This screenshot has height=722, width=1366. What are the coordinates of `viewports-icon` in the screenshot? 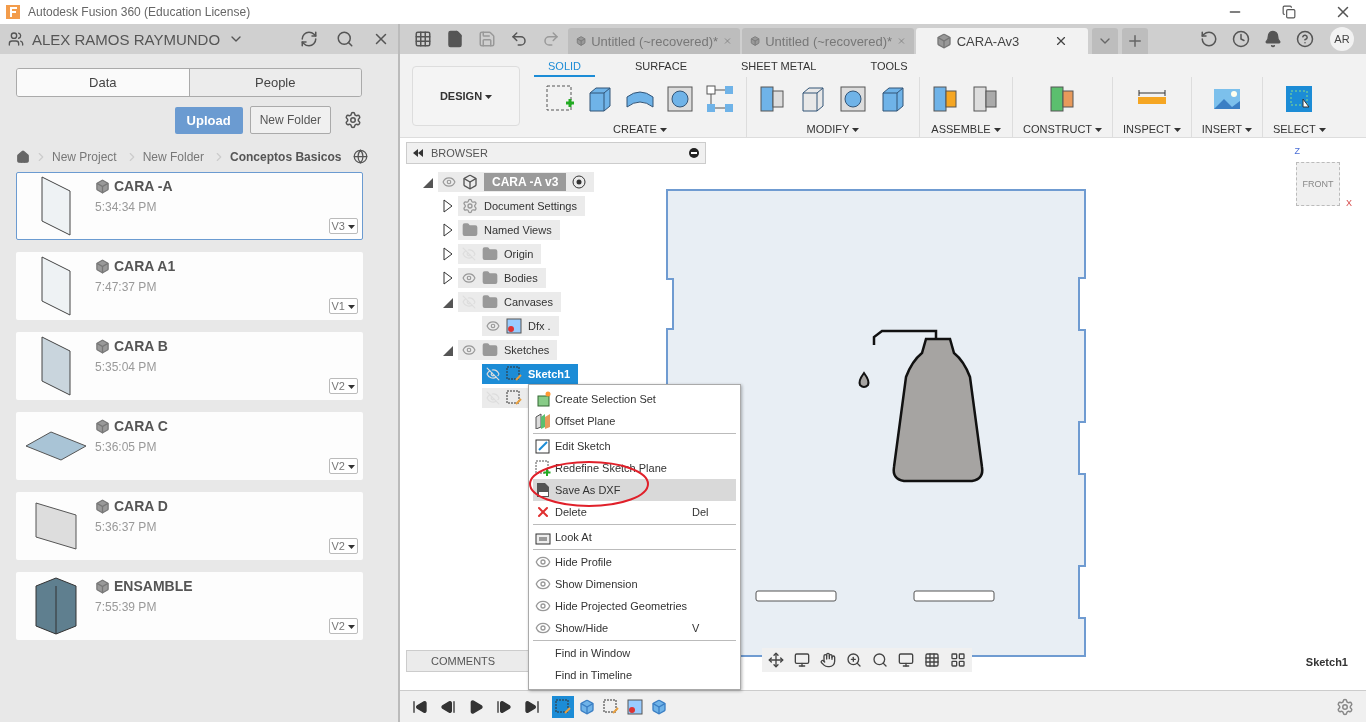 It's located at (958, 660).